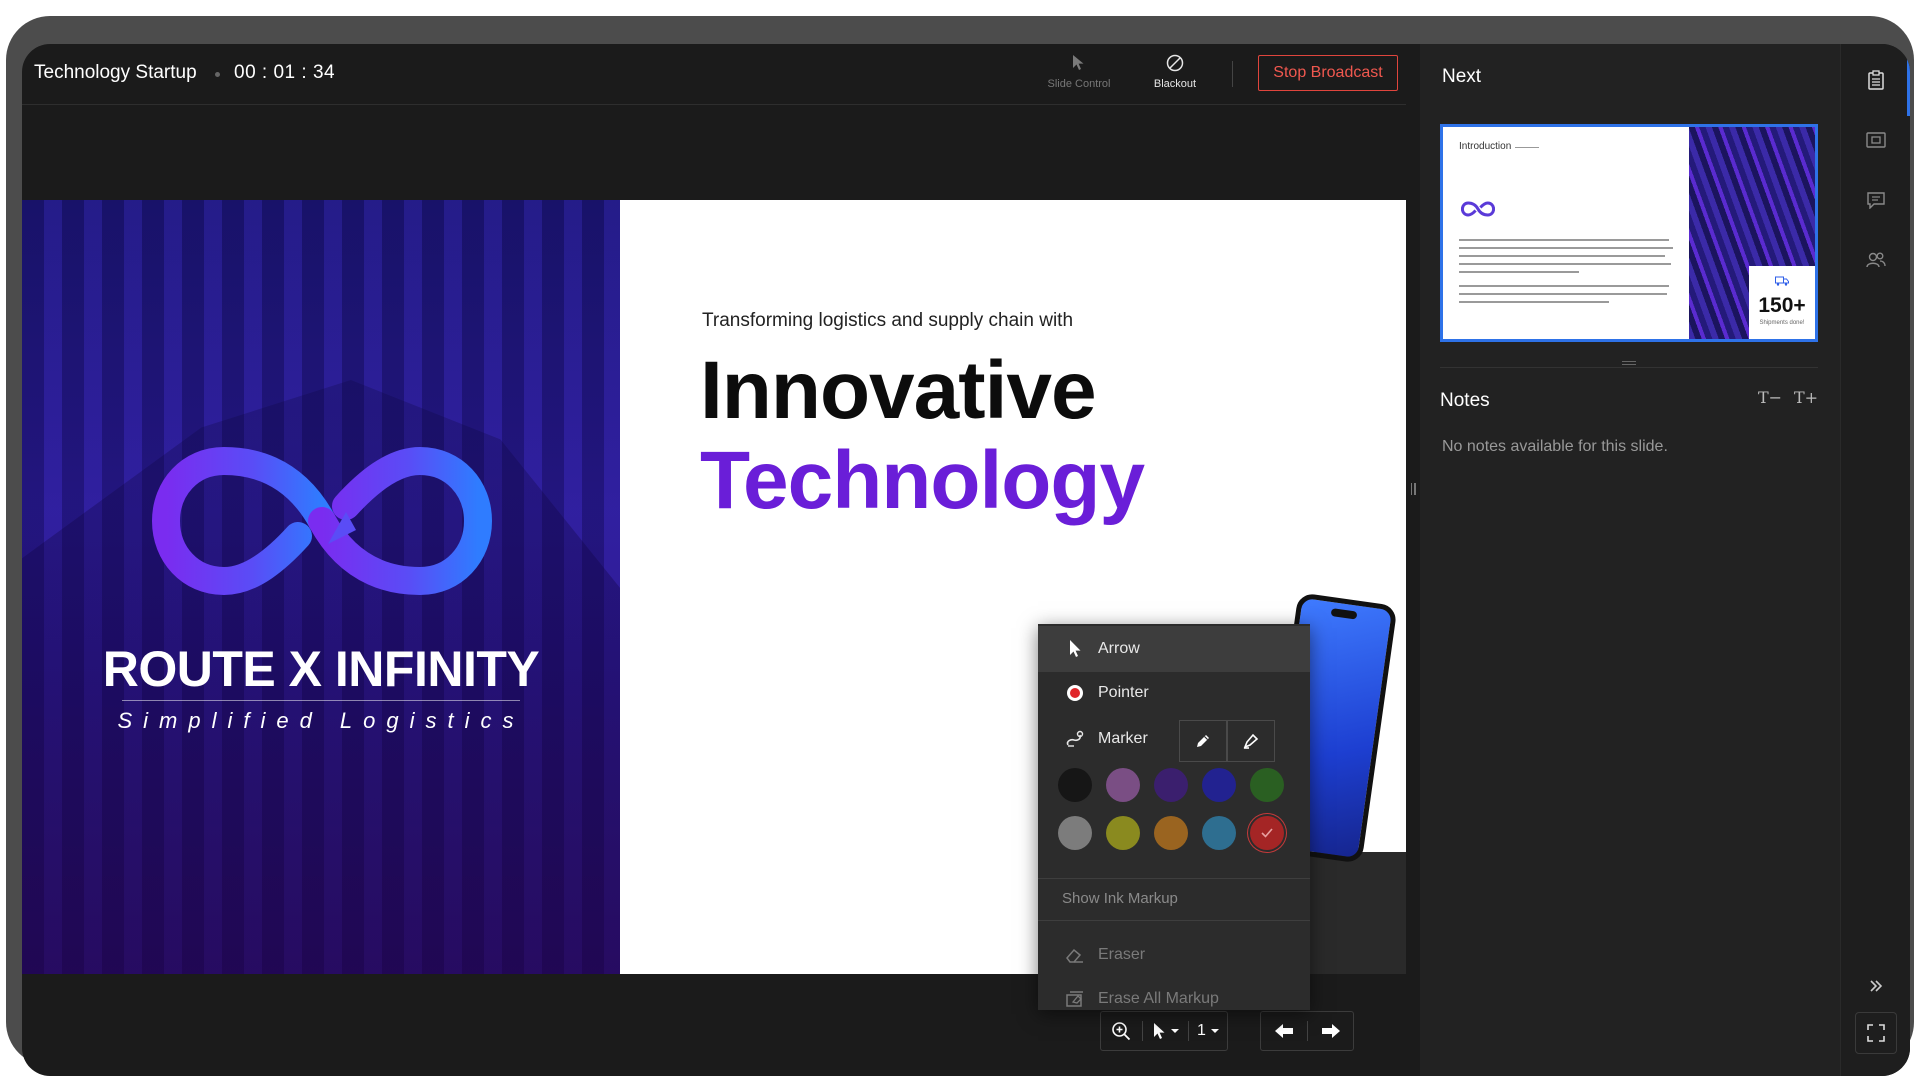  I want to click on presenter-view-button, so click(1875, 140).